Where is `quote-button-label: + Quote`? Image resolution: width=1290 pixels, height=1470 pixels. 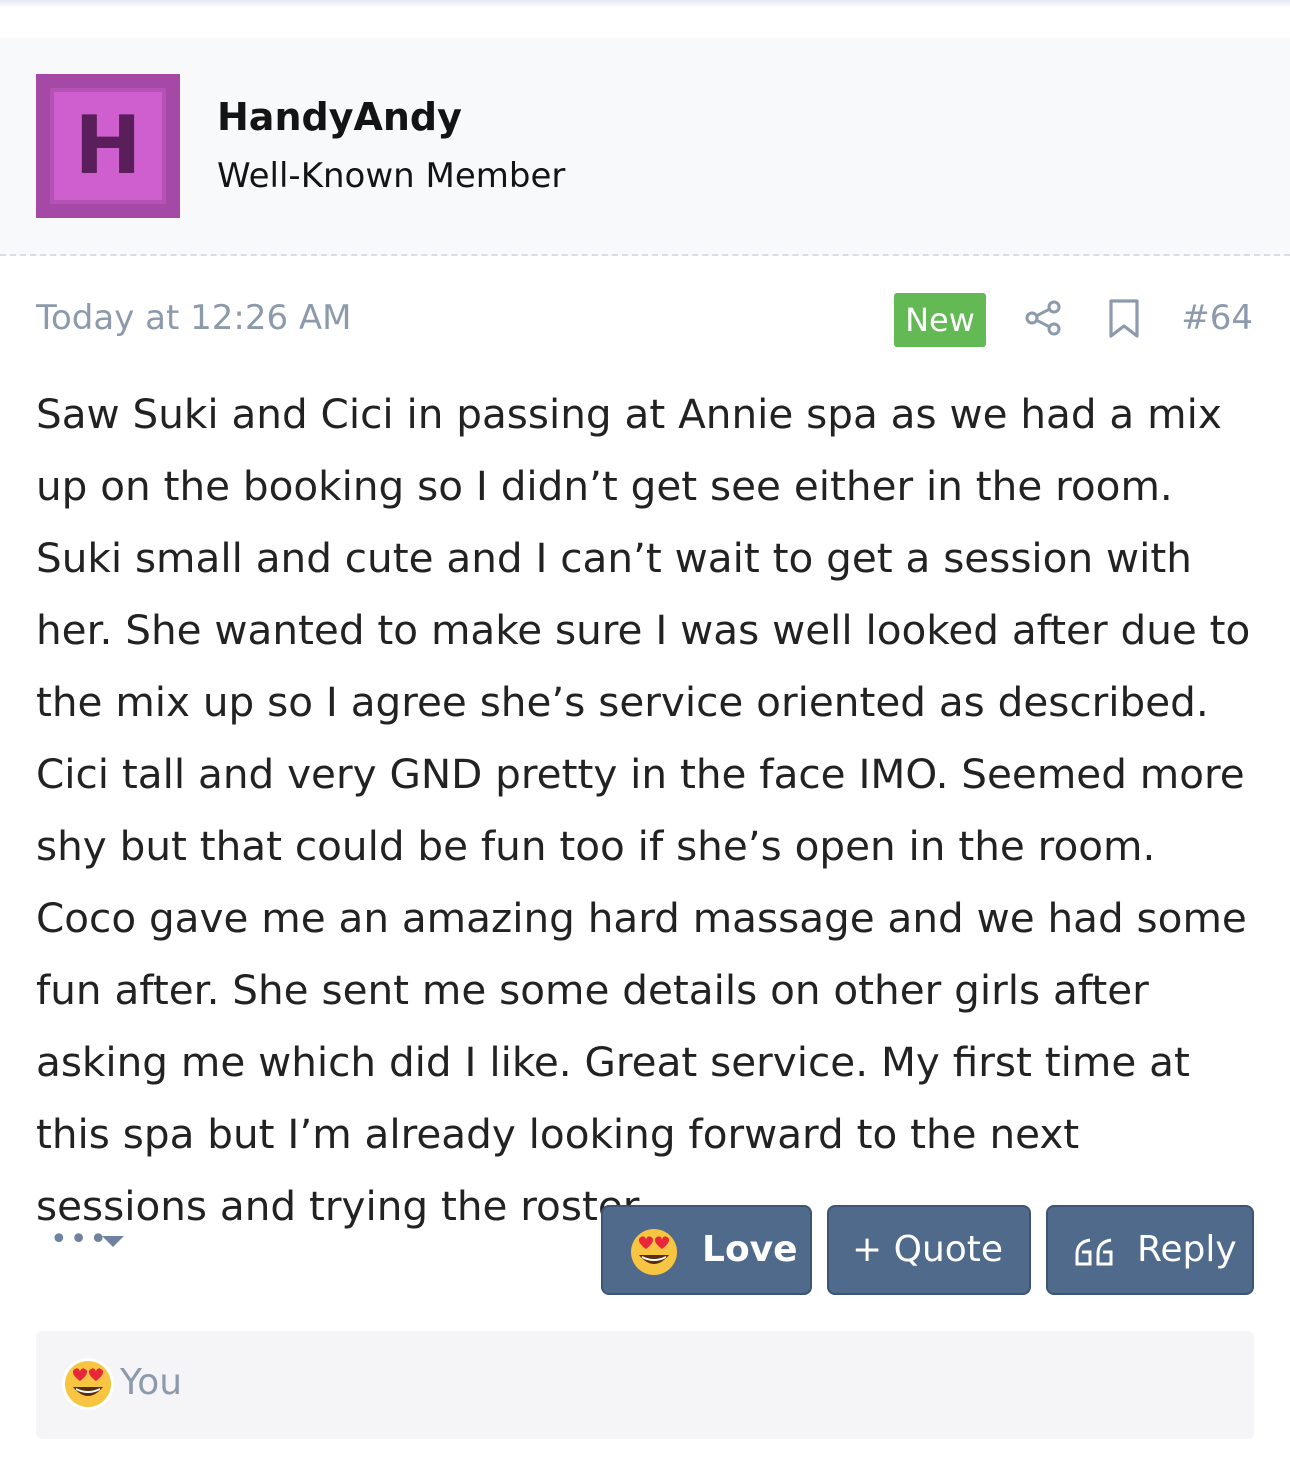 quote-button-label: + Quote is located at coordinates (928, 1249).